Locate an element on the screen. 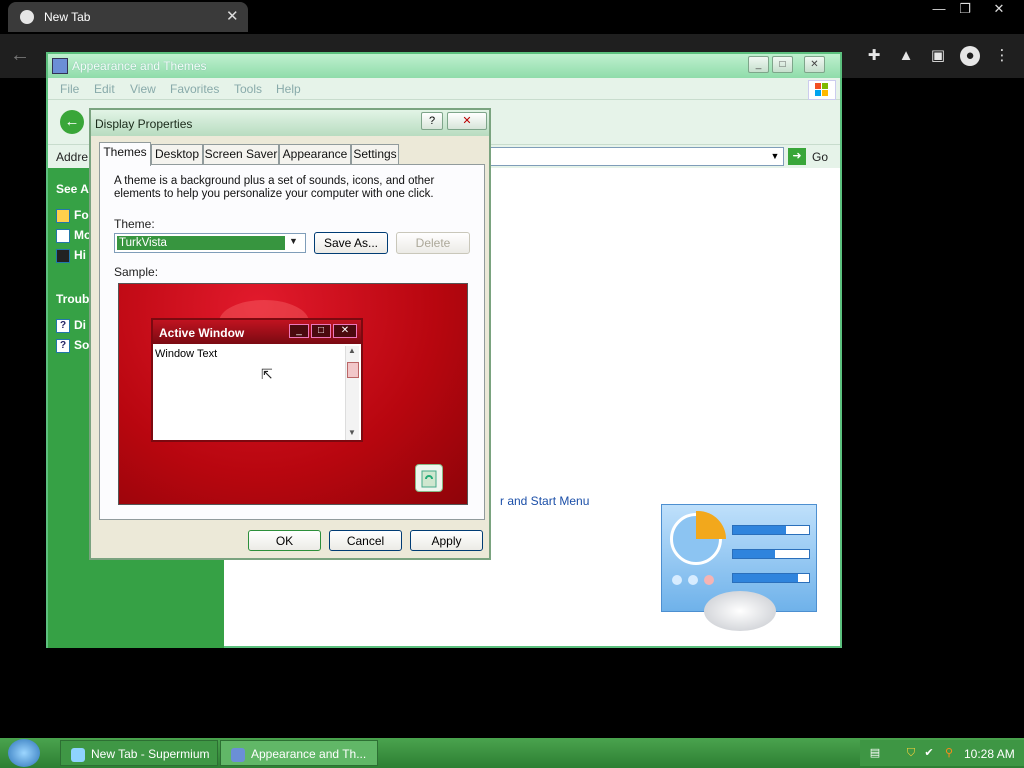 The height and width of the screenshot is (768, 1024). help-icon: ? is located at coordinates (63, 345).